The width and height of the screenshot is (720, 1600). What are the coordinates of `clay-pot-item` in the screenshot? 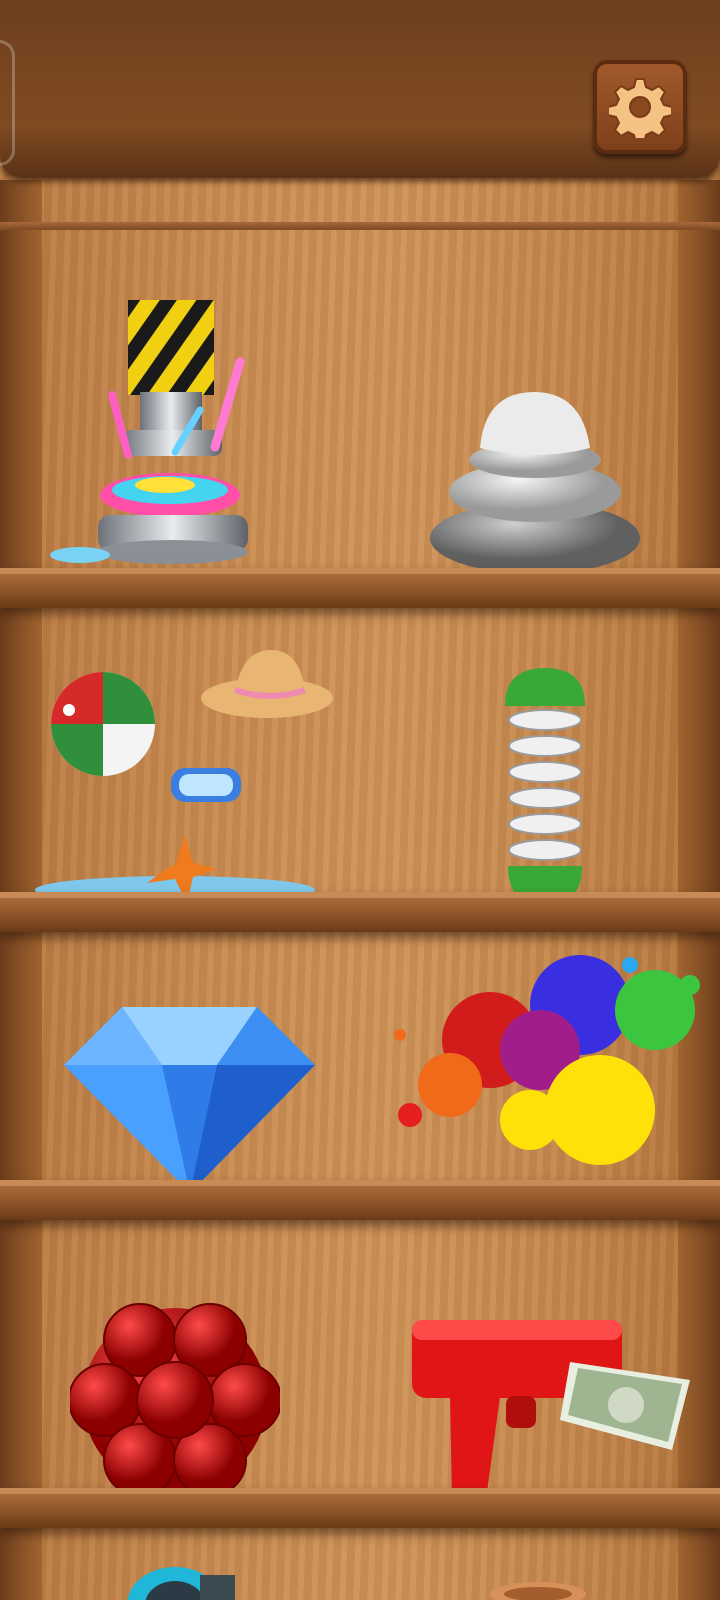 It's located at (538, 1590).